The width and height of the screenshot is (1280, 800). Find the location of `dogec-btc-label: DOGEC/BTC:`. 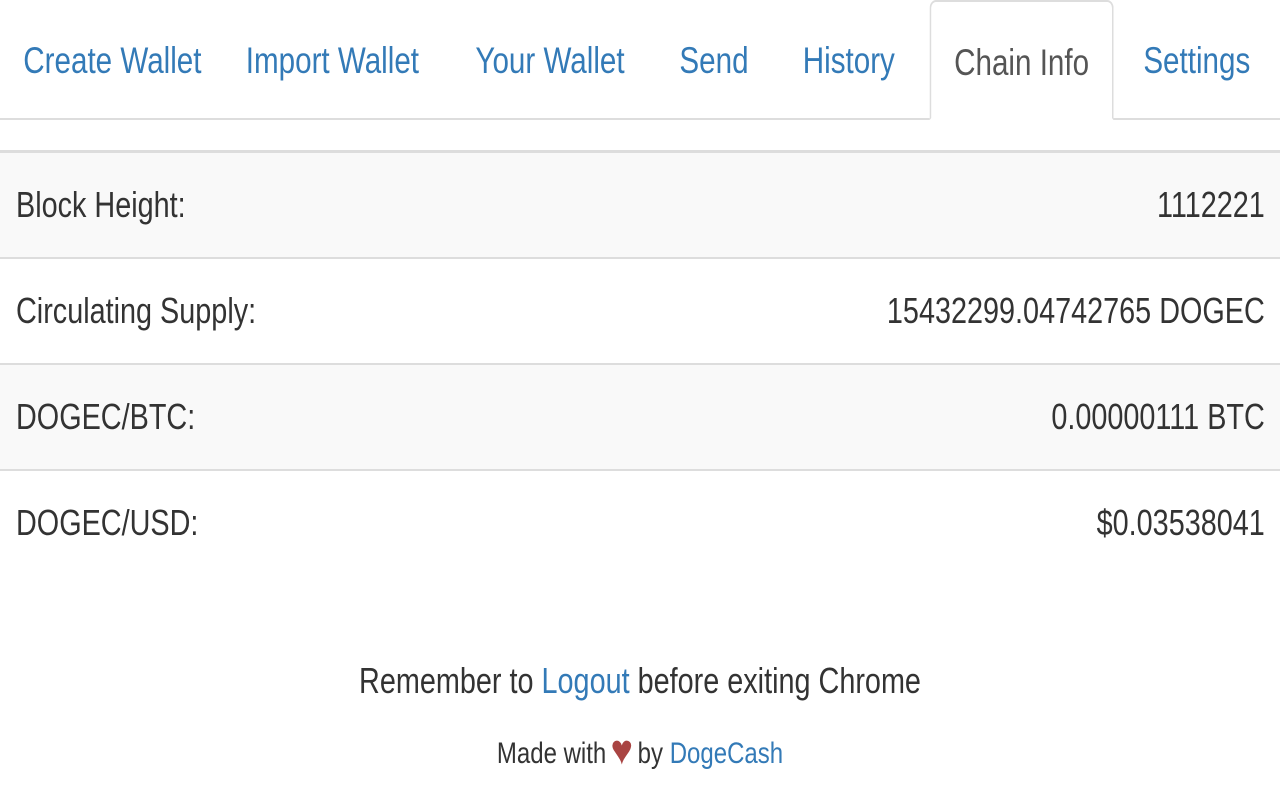

dogec-btc-label: DOGEC/BTC: is located at coordinates (106, 416).